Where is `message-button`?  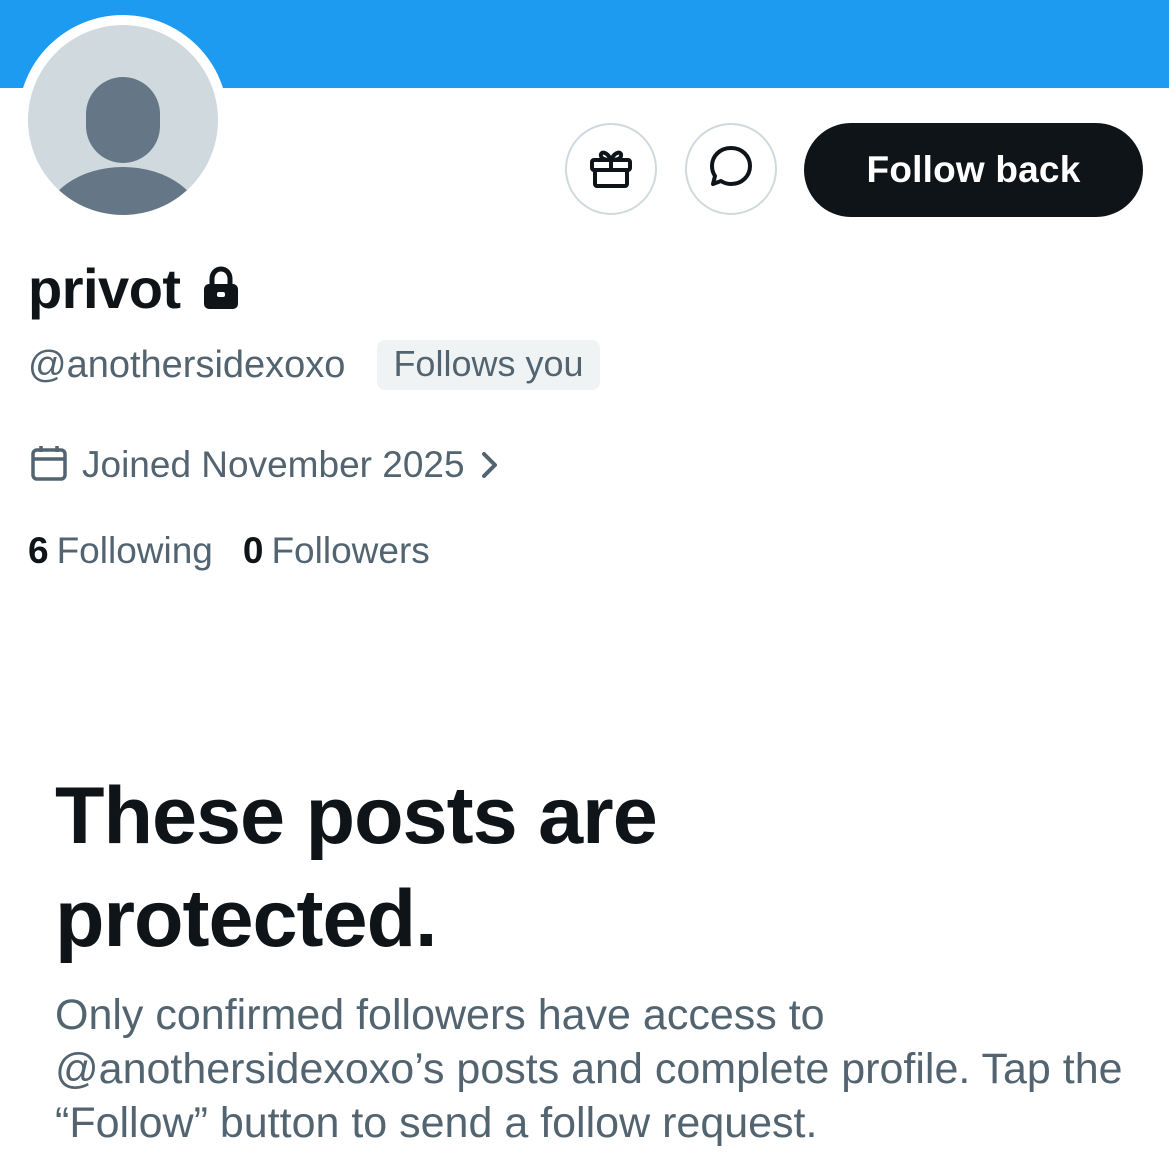 message-button is located at coordinates (731, 169).